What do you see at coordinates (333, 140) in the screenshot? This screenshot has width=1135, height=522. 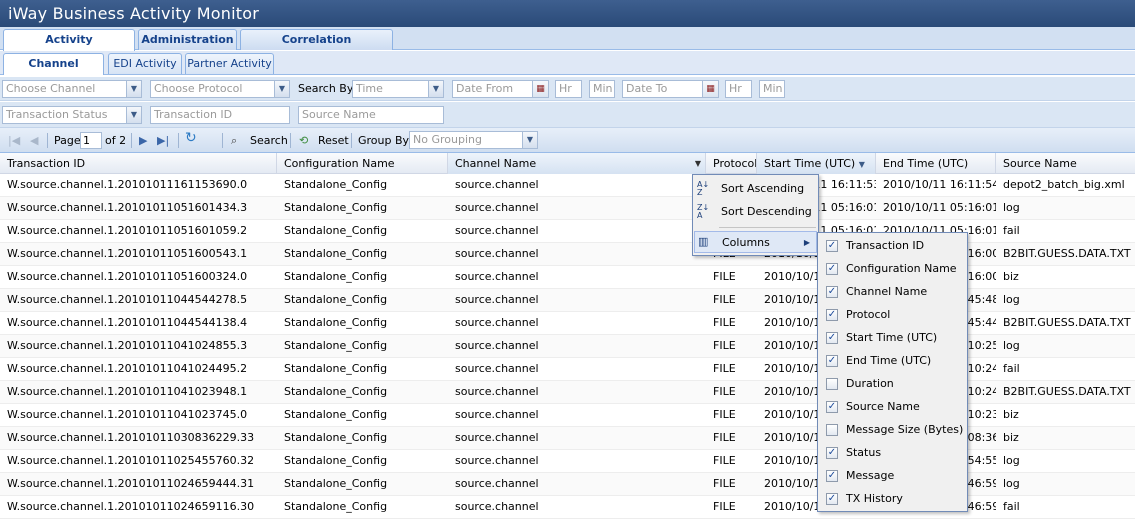 I see `reset-button: Reset` at bounding box center [333, 140].